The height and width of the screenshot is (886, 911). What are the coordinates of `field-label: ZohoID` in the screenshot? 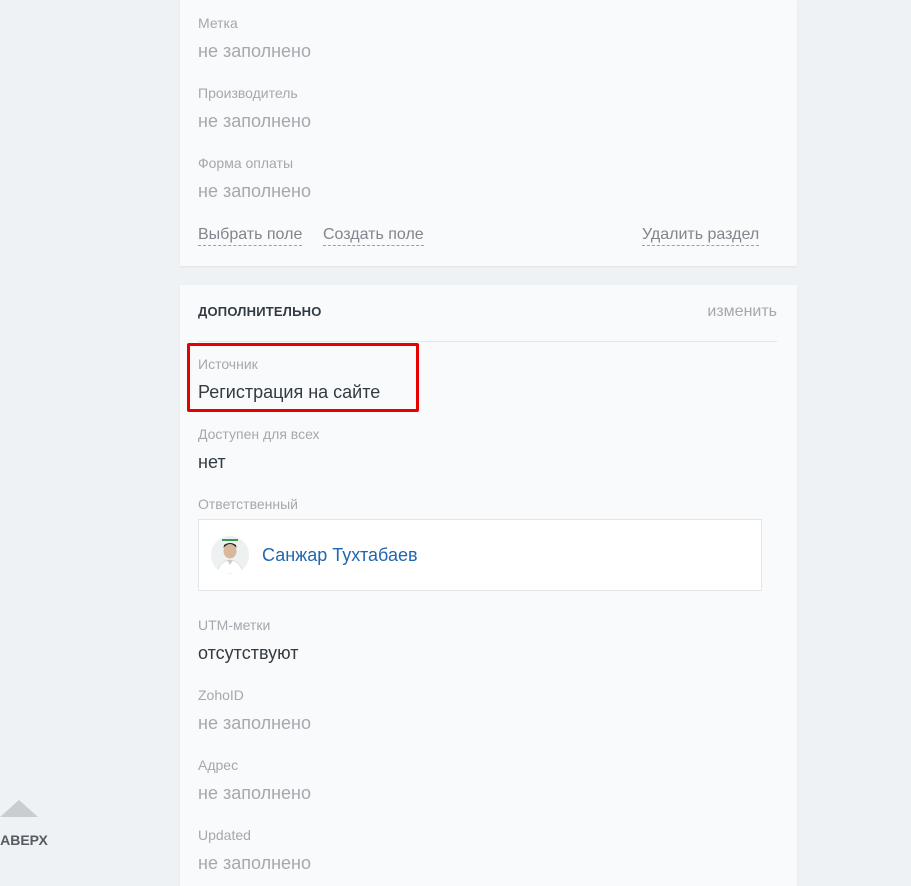 It's located at (221, 695).